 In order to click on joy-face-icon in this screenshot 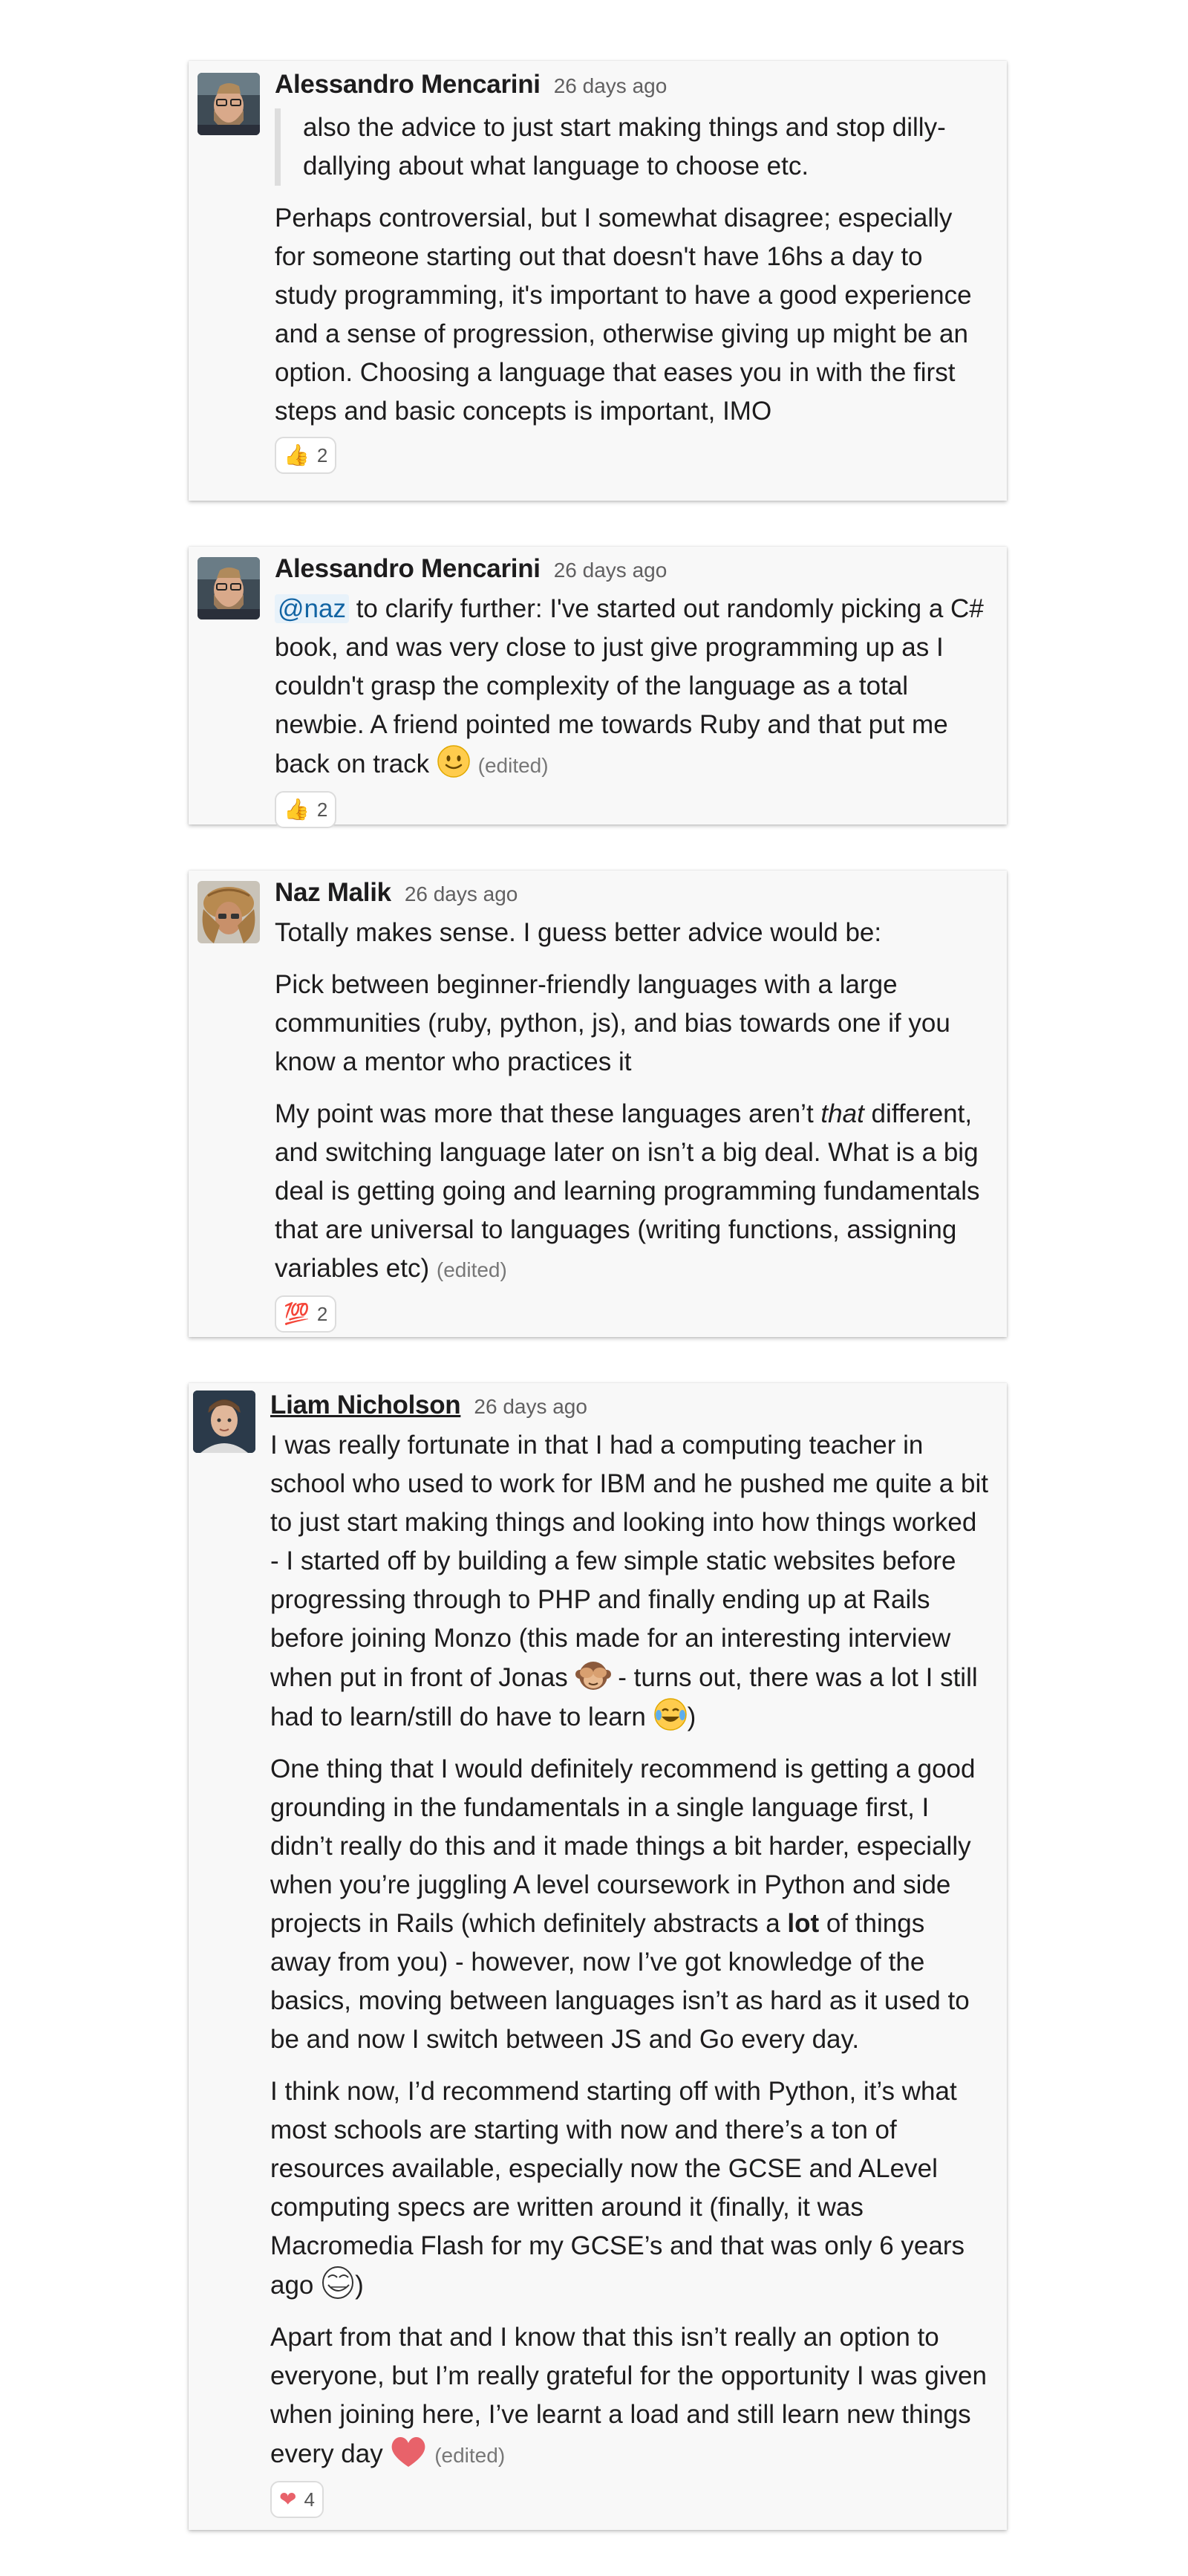, I will do `click(671, 1714)`.